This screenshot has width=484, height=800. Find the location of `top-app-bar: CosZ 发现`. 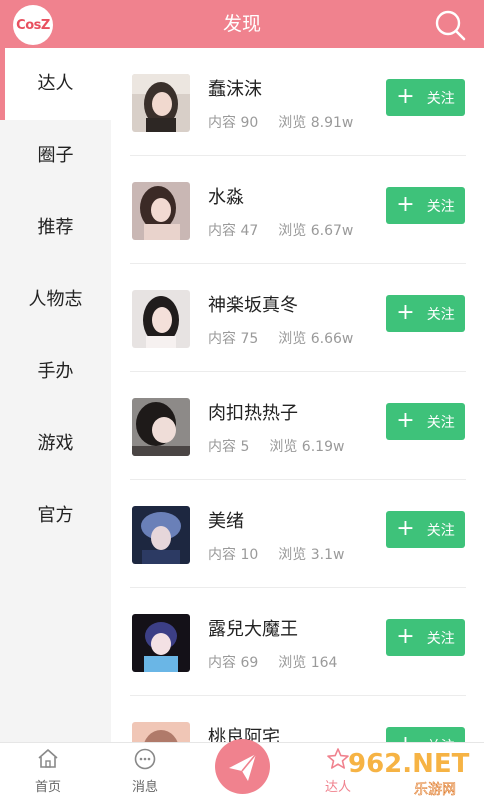

top-app-bar: CosZ 发现 is located at coordinates (242, 24).